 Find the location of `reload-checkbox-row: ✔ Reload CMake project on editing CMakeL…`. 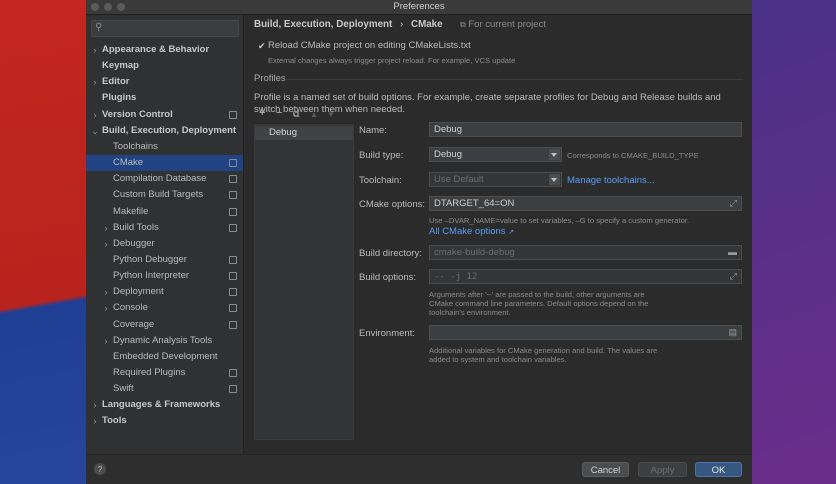

reload-checkbox-row: ✔ Reload CMake project on editing CMakeL… is located at coordinates (362, 46).